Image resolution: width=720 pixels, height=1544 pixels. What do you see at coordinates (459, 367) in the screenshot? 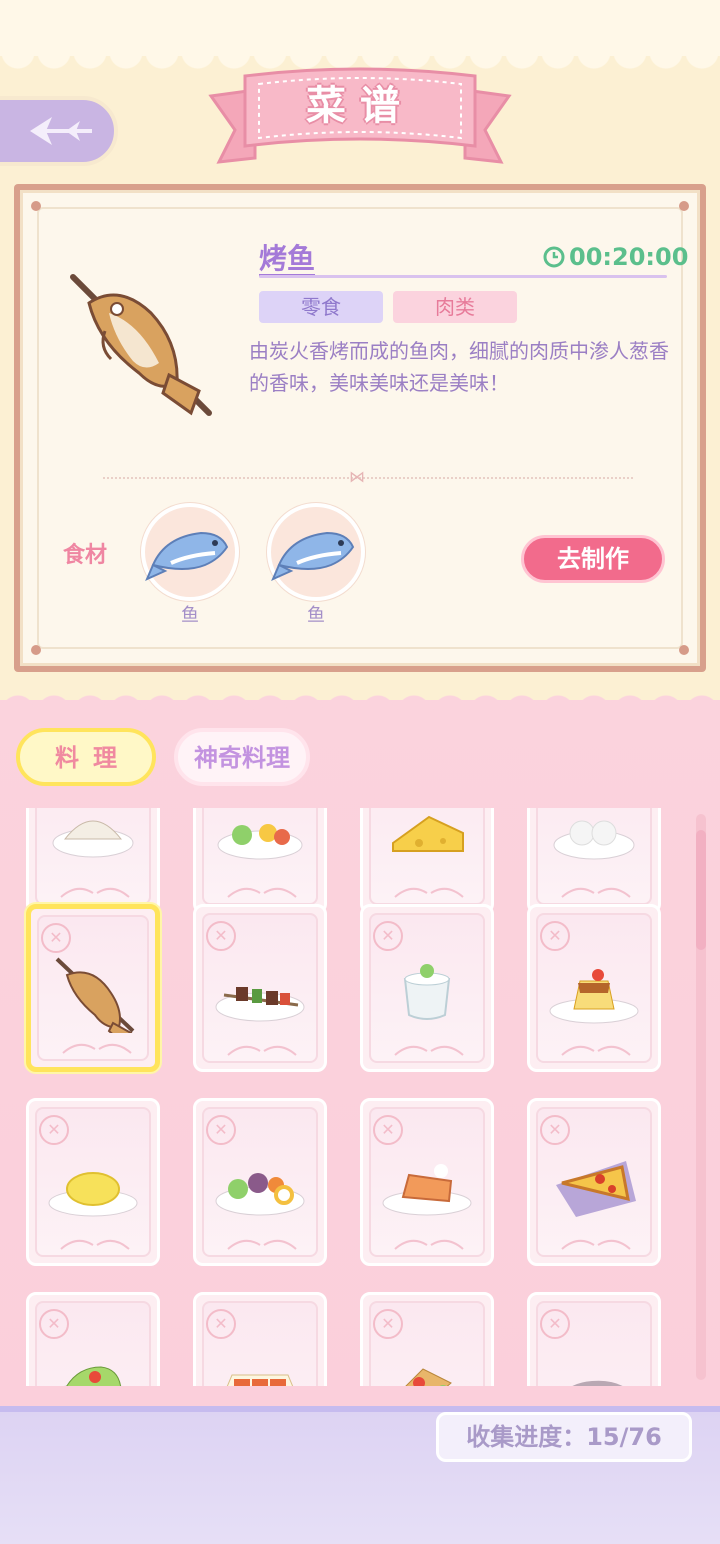
I see `dish-description: 由炭火香烤而成的鱼肉，细腻的肉质中渗人葱香的香味，美味美味还是美味！` at bounding box center [459, 367].